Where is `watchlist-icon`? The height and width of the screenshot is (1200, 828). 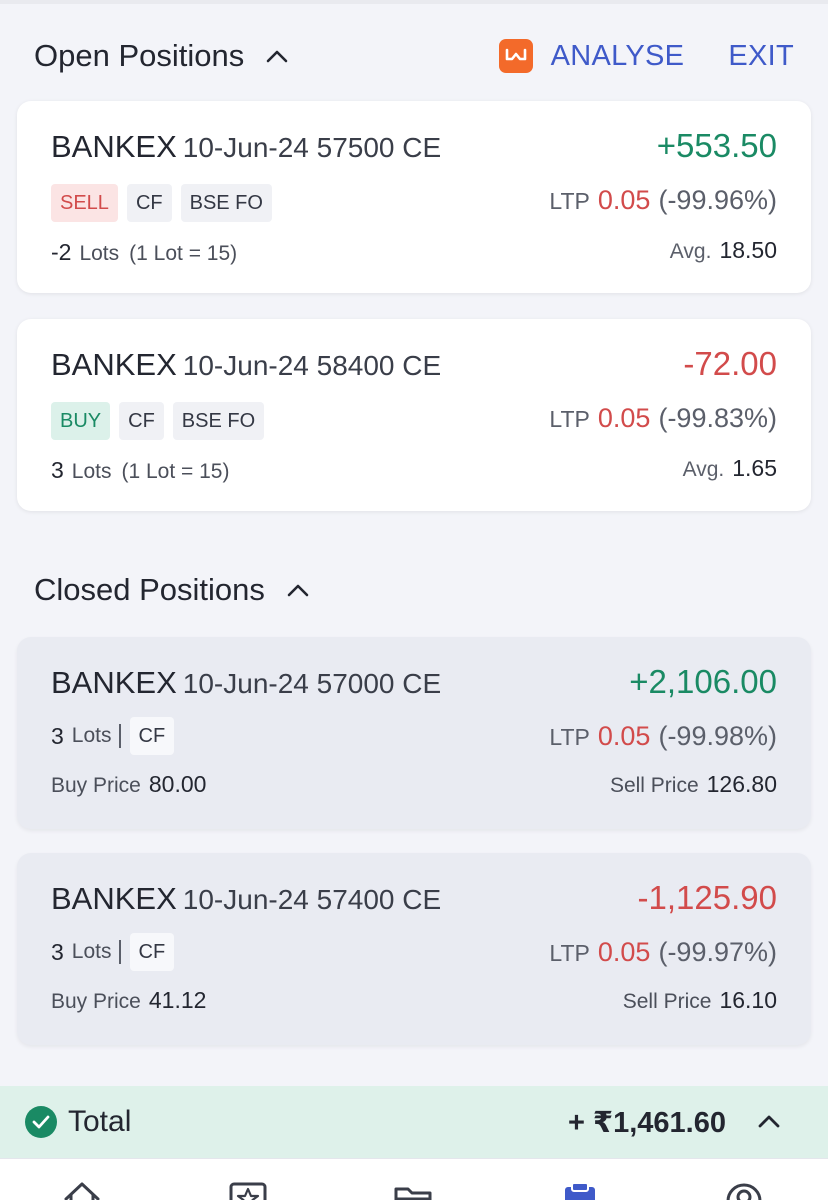
watchlist-icon is located at coordinates (248, 1189).